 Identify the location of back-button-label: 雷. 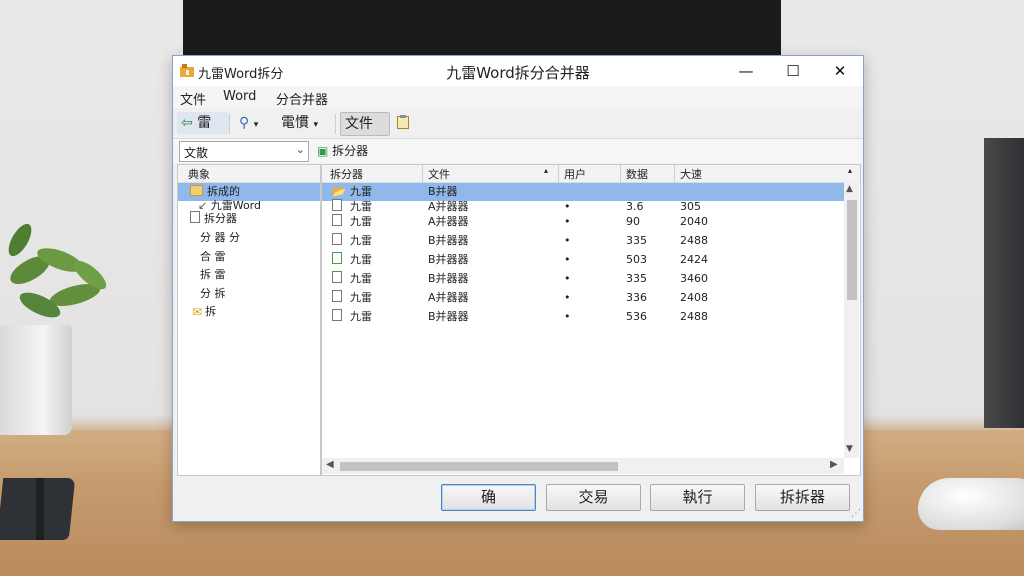
(204, 123).